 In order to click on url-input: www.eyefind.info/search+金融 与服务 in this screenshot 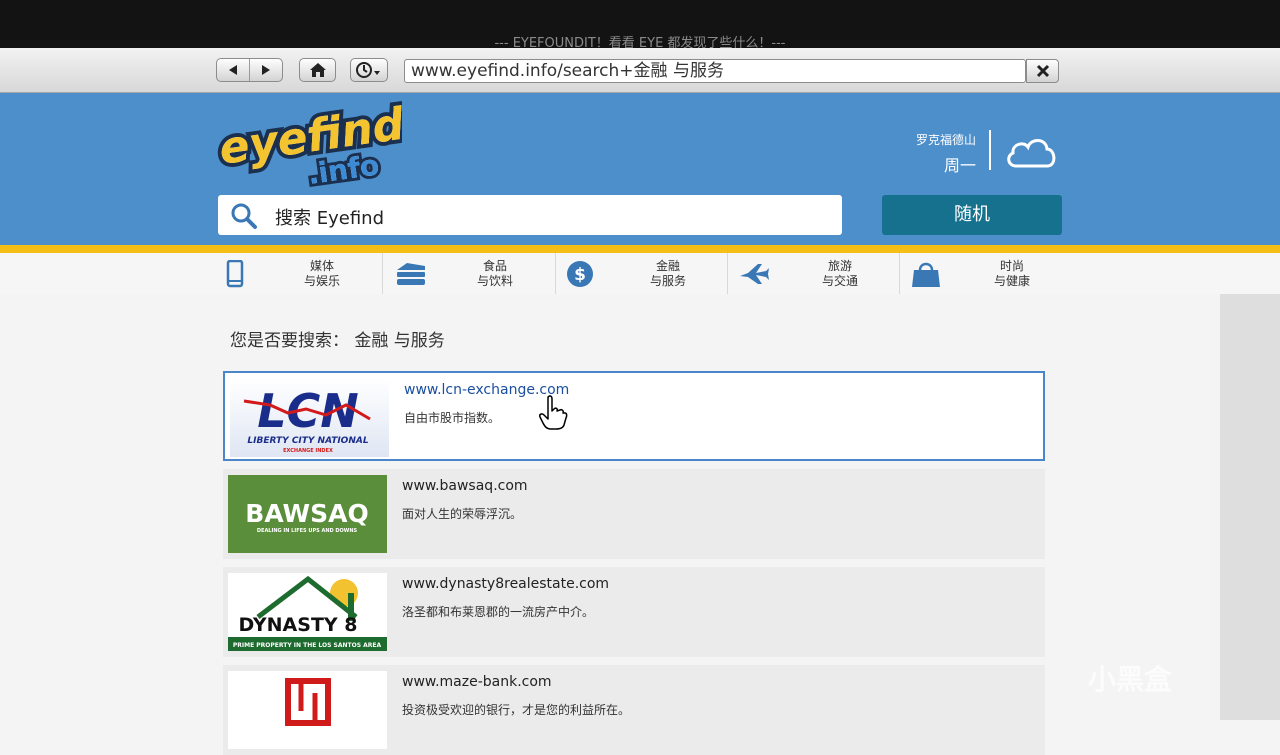, I will do `click(715, 71)`.